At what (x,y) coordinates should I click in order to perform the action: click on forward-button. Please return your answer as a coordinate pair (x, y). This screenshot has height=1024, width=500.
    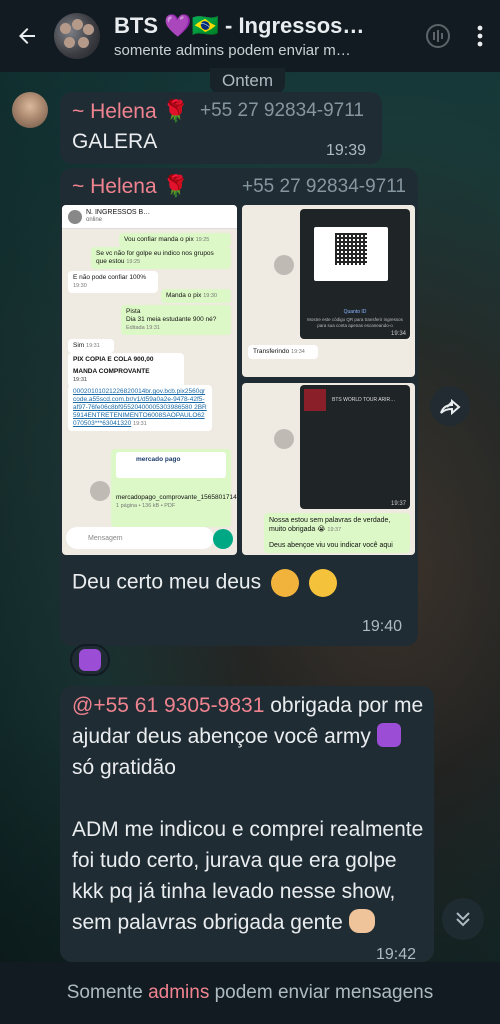
    Looking at the image, I should click on (450, 406).